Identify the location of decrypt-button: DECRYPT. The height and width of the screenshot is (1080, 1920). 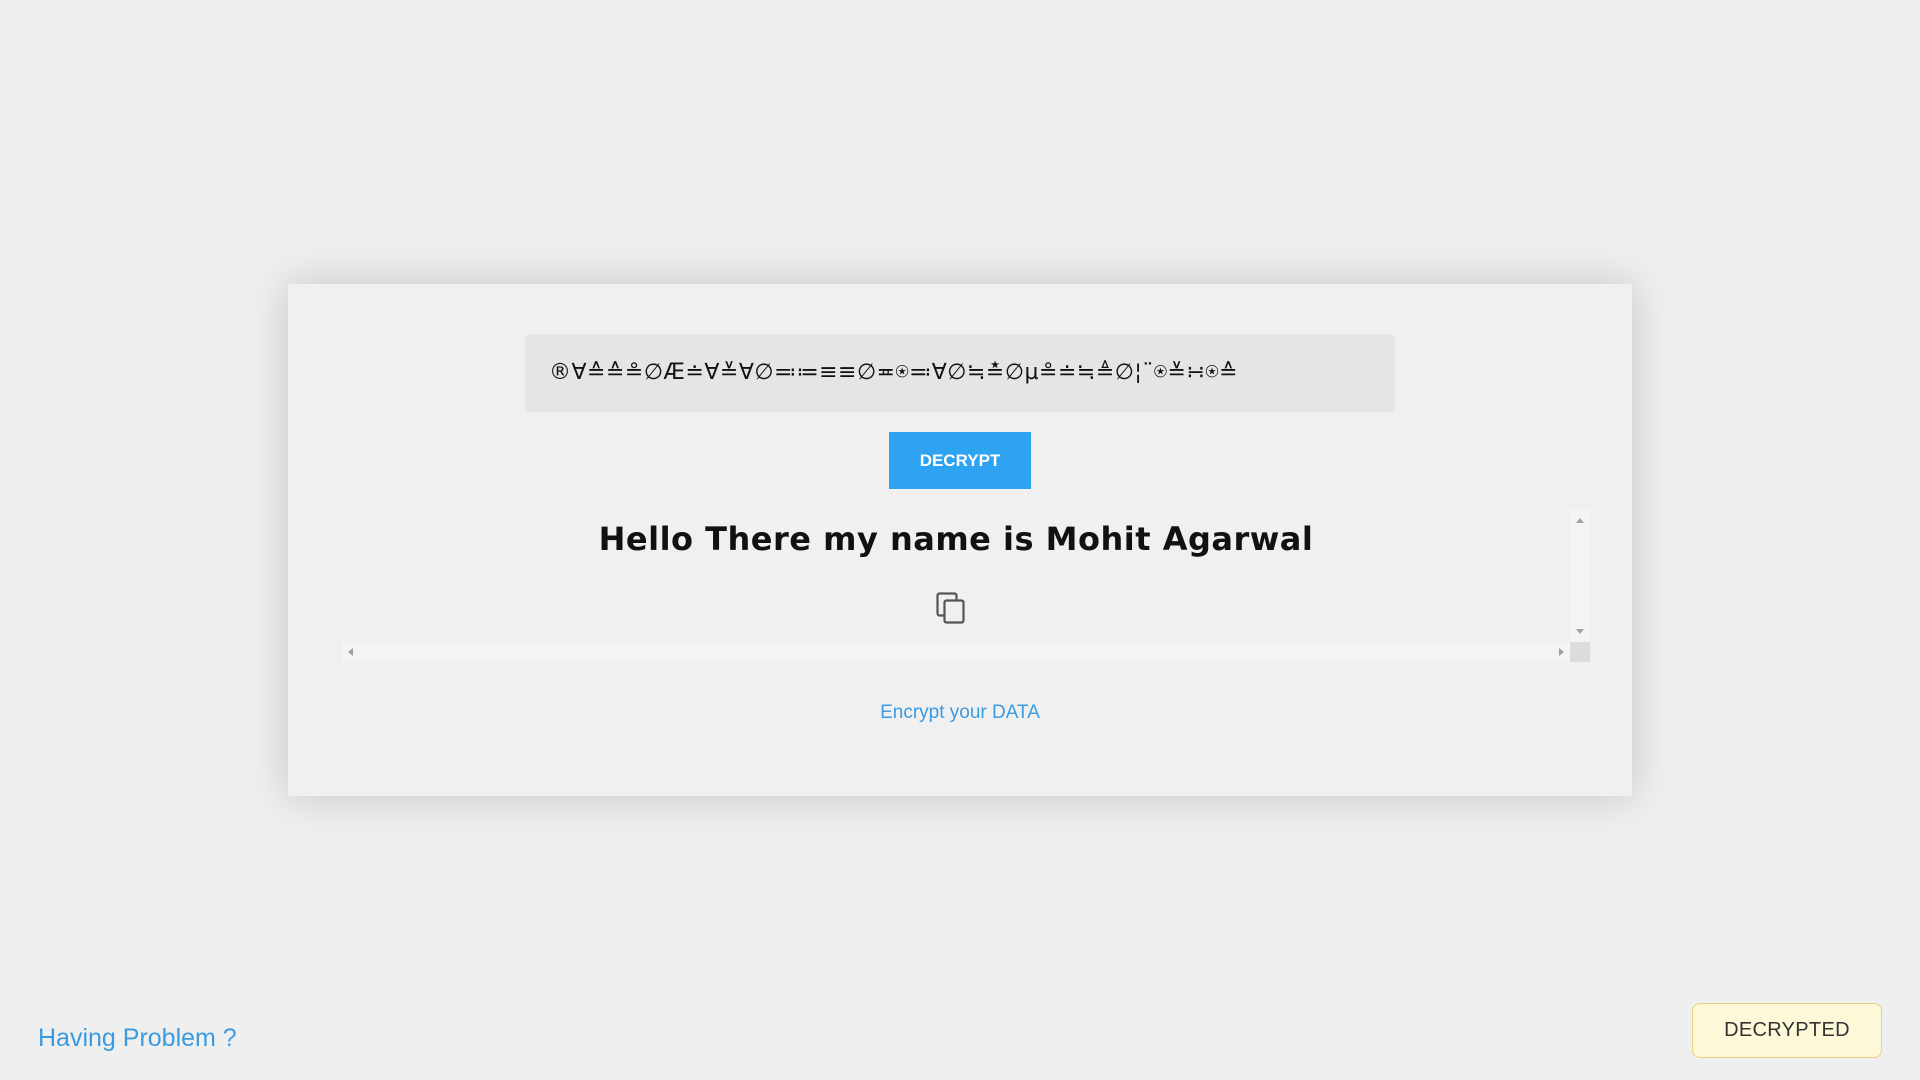
(960, 460).